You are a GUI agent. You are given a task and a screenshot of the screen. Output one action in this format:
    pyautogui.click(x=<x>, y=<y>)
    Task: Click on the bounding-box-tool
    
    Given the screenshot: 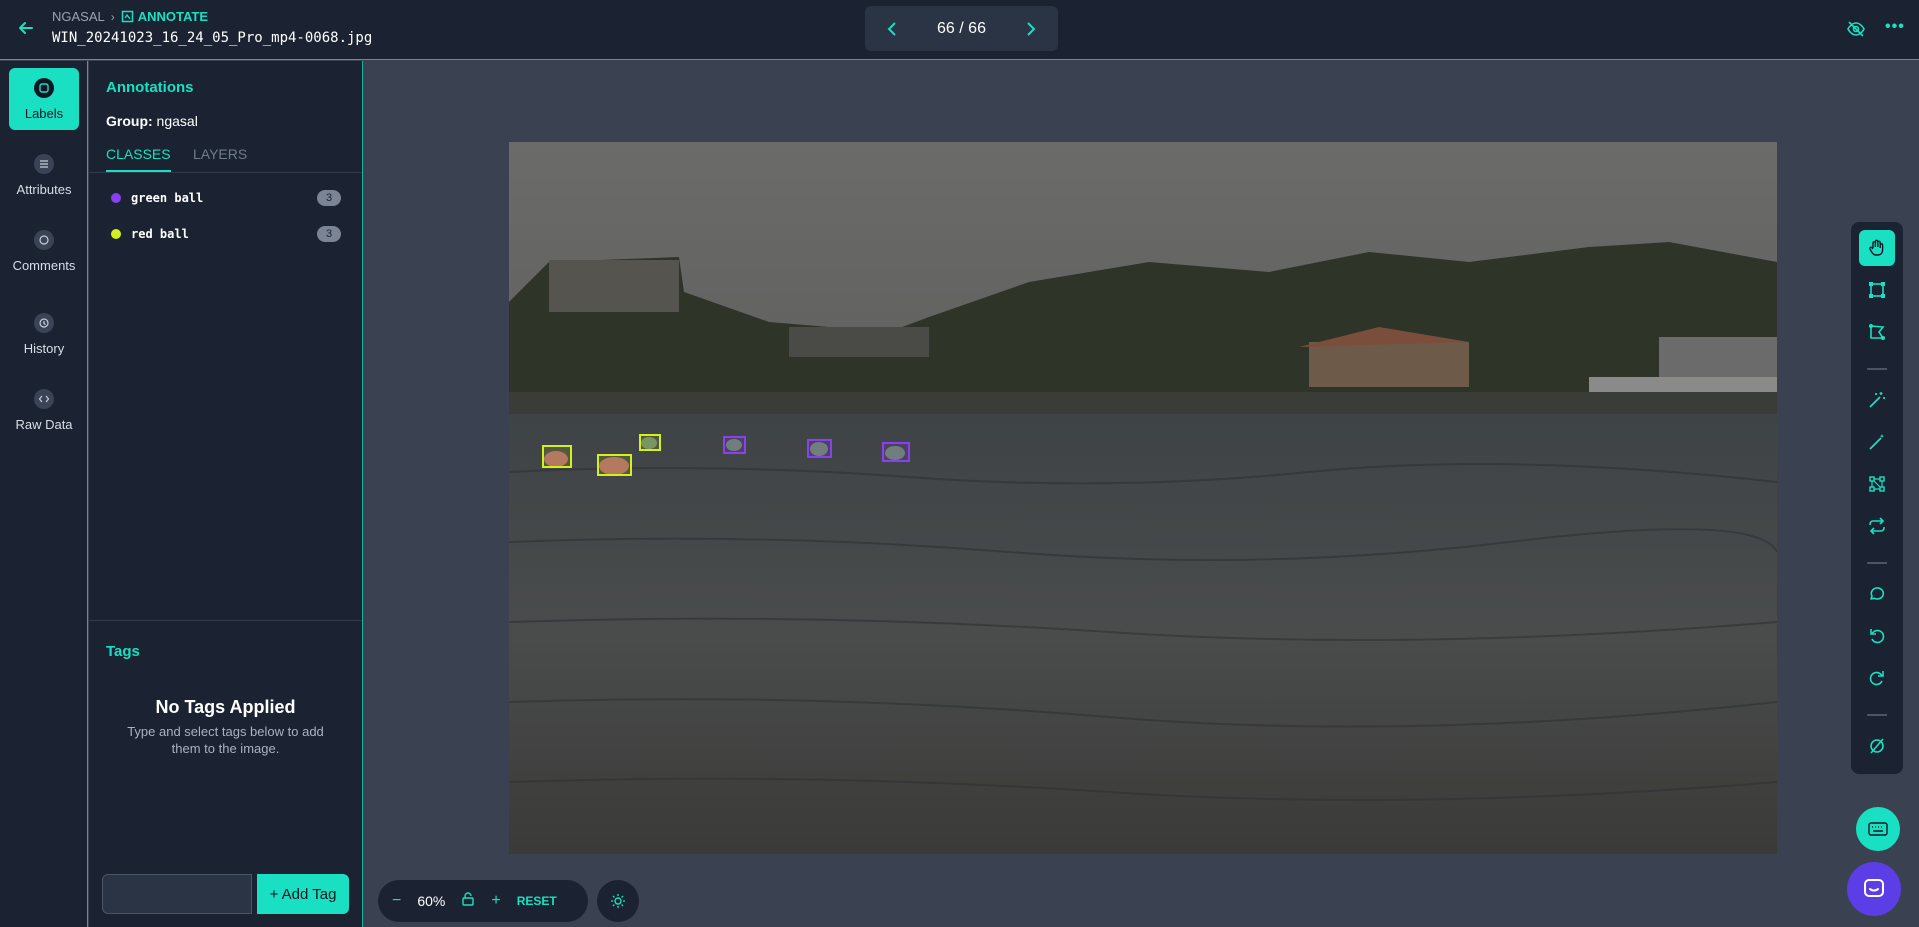 What is the action you would take?
    pyautogui.click(x=1877, y=290)
    